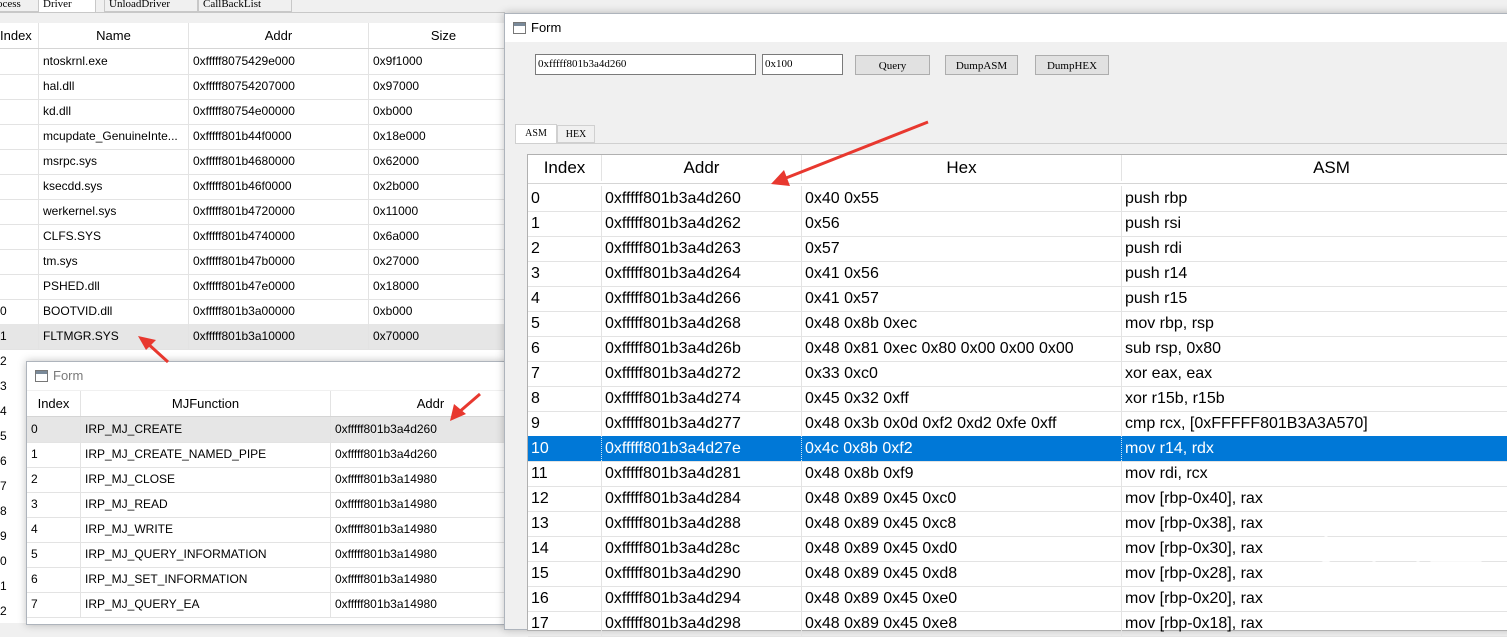  I want to click on cell-fn: IRP_MJ_CREATE, so click(206, 429).